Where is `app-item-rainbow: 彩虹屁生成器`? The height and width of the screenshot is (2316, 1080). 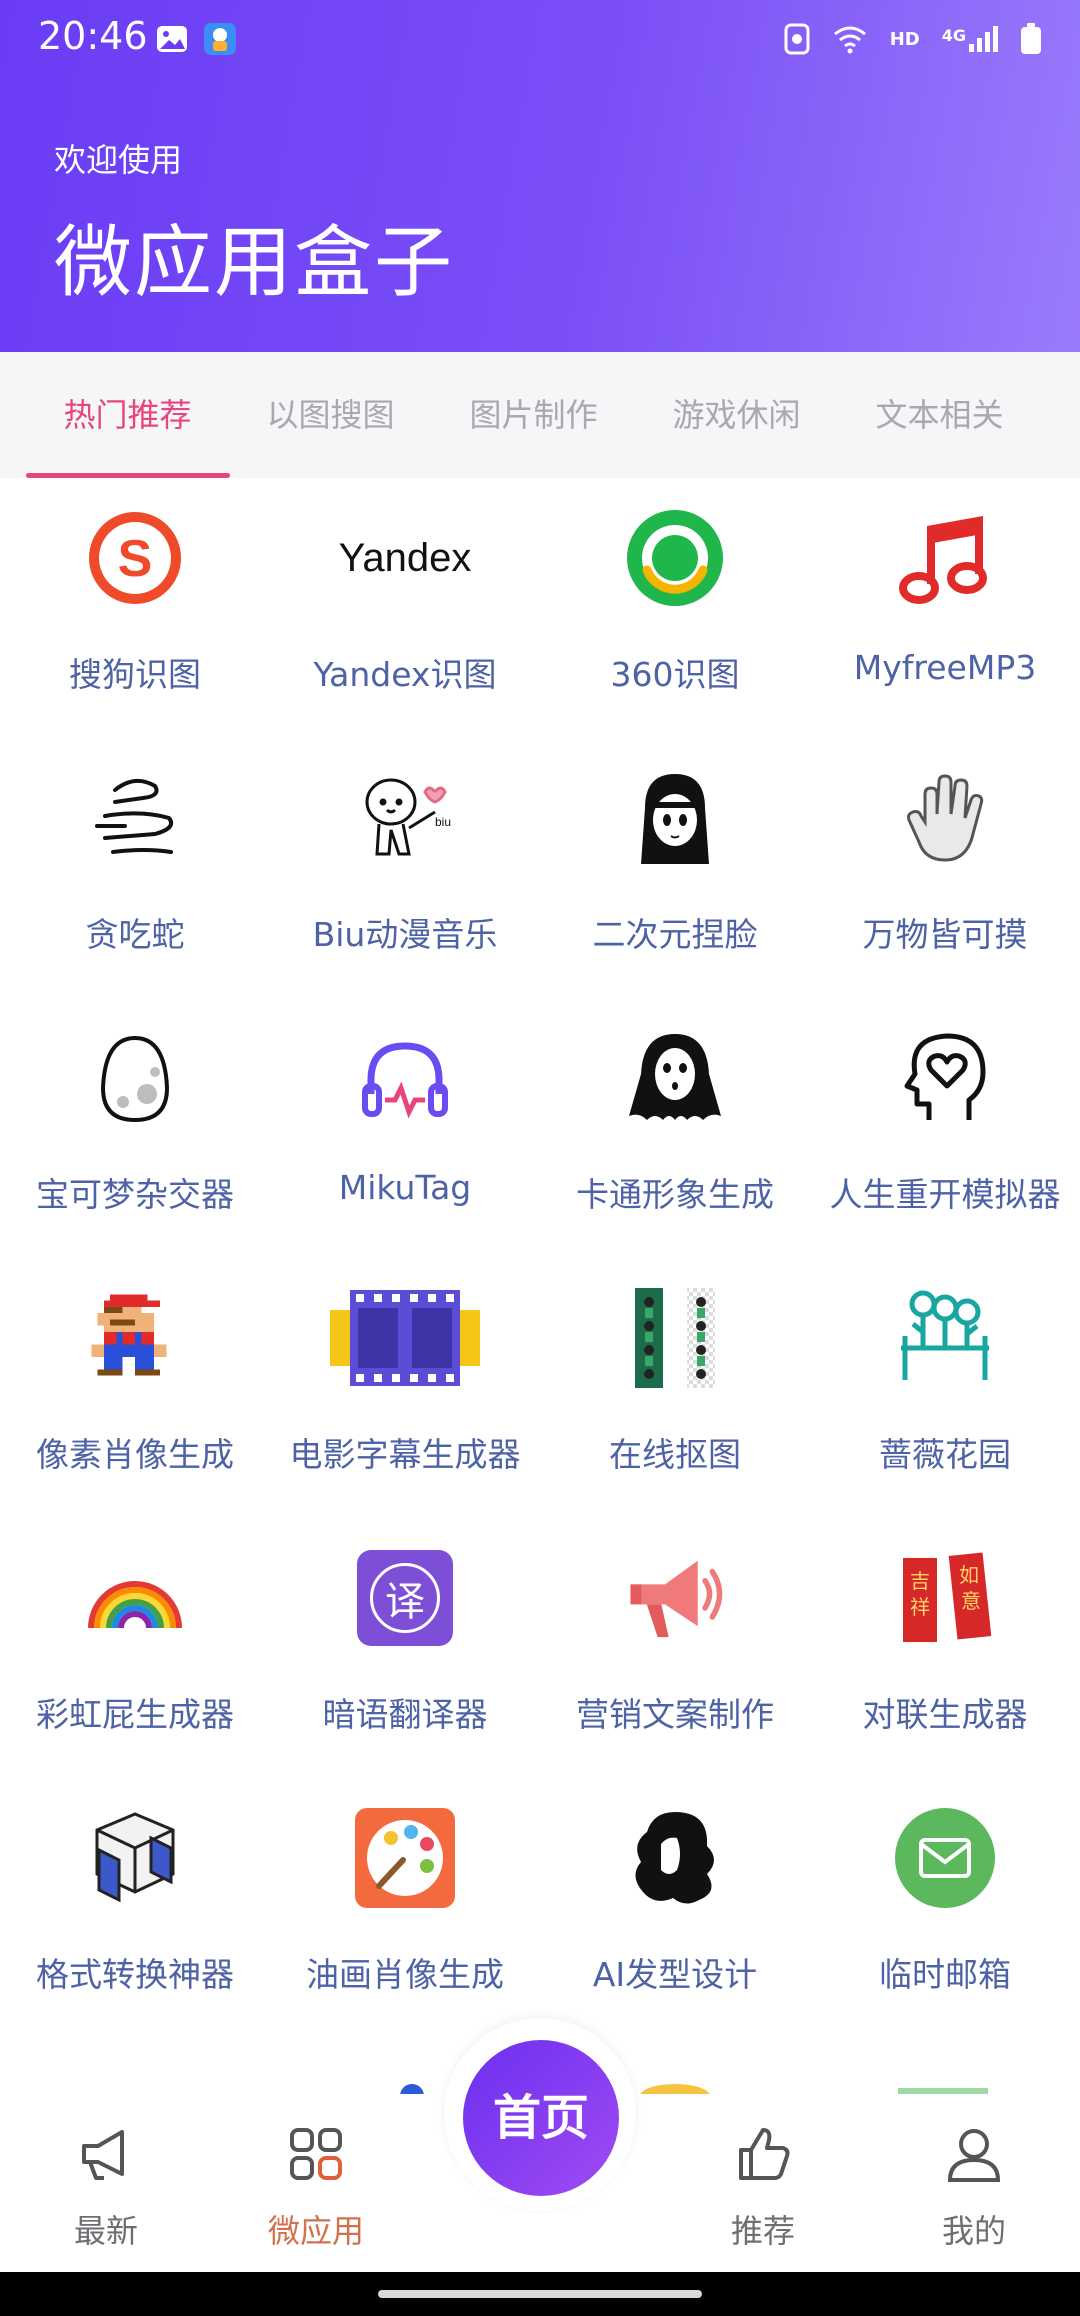
app-item-rainbow: 彩虹屁生成器 is located at coordinates (135, 1648).